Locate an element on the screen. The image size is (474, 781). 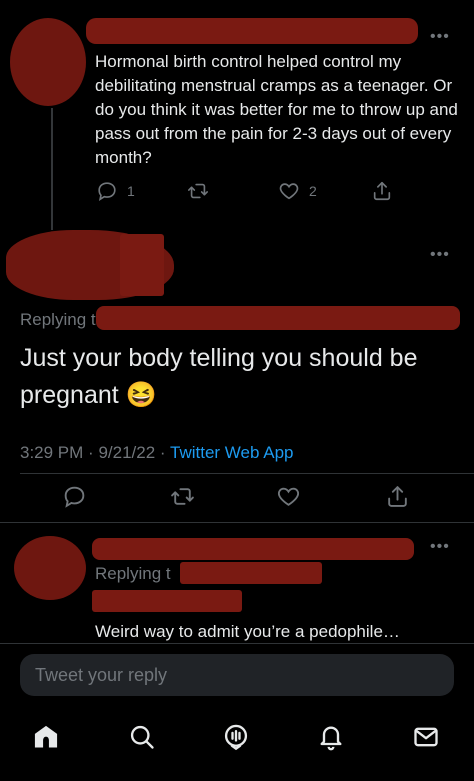
tab-search is located at coordinates (142, 737).